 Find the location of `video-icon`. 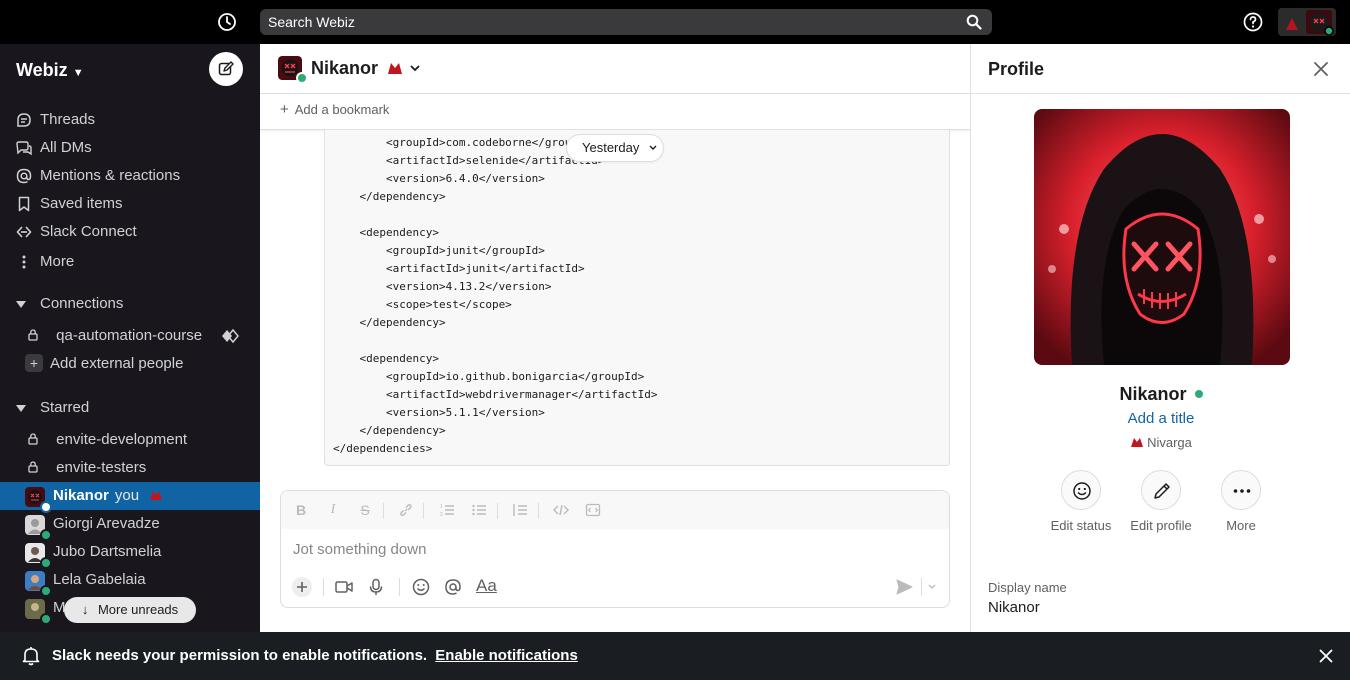

video-icon is located at coordinates (344, 587).